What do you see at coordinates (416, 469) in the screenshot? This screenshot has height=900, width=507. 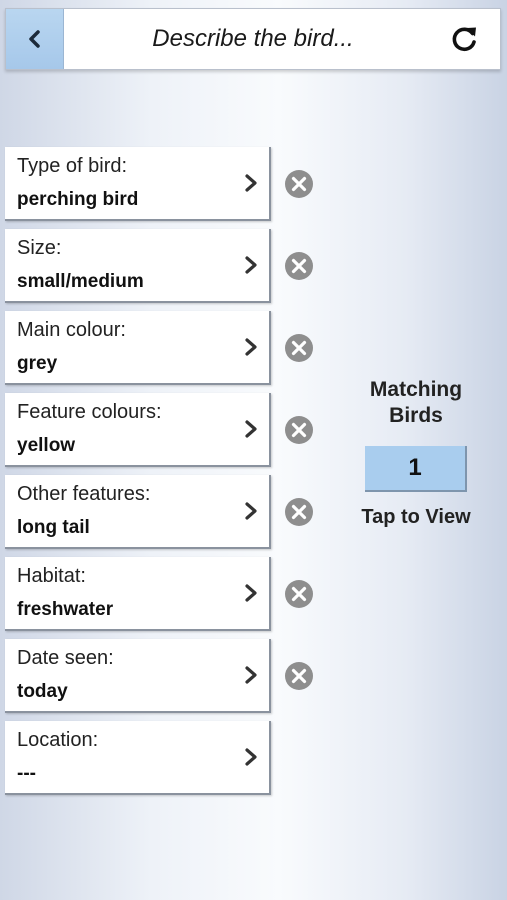 I see `match-count-button: 1` at bounding box center [416, 469].